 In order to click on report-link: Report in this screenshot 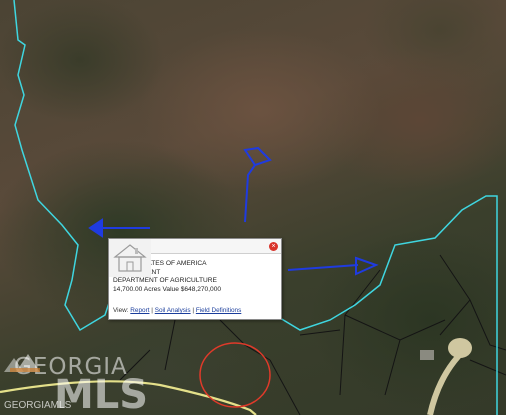, I will do `click(139, 310)`.